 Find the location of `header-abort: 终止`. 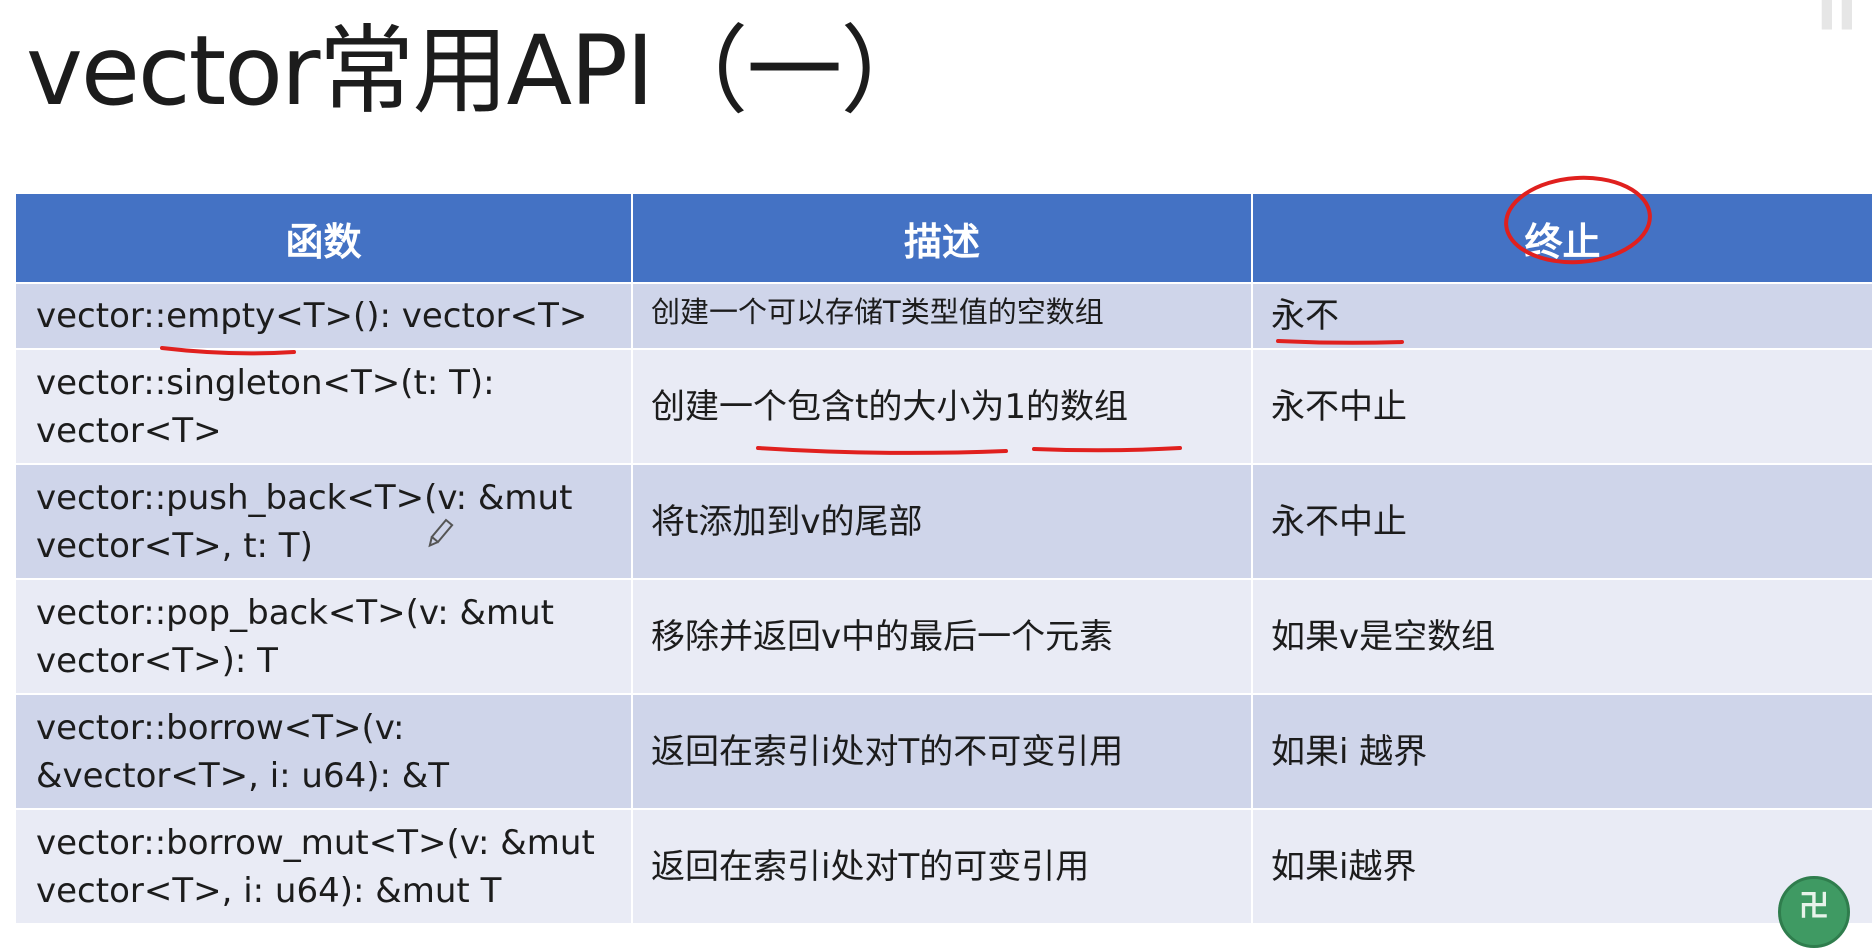

header-abort: 终止 is located at coordinates (1562, 238).